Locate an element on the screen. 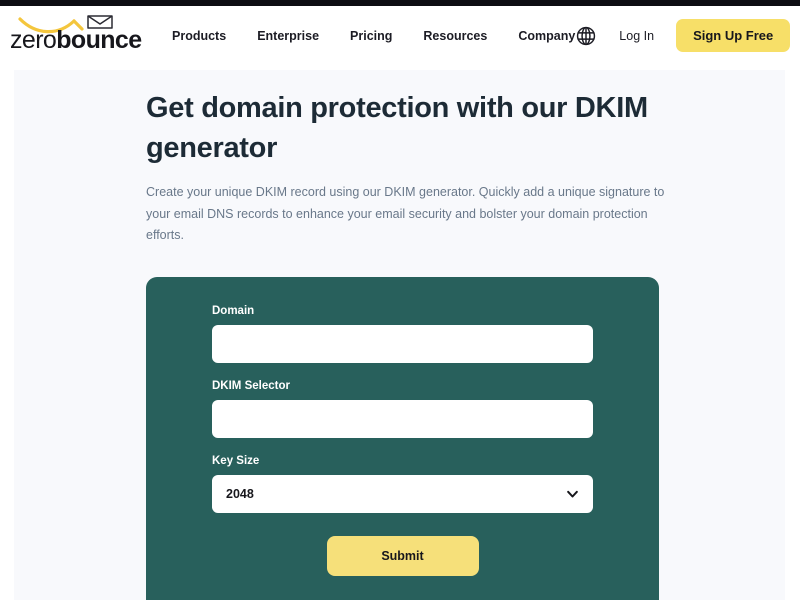 This screenshot has width=800, height=600. logo-text-zero: zero is located at coordinates (33, 39).